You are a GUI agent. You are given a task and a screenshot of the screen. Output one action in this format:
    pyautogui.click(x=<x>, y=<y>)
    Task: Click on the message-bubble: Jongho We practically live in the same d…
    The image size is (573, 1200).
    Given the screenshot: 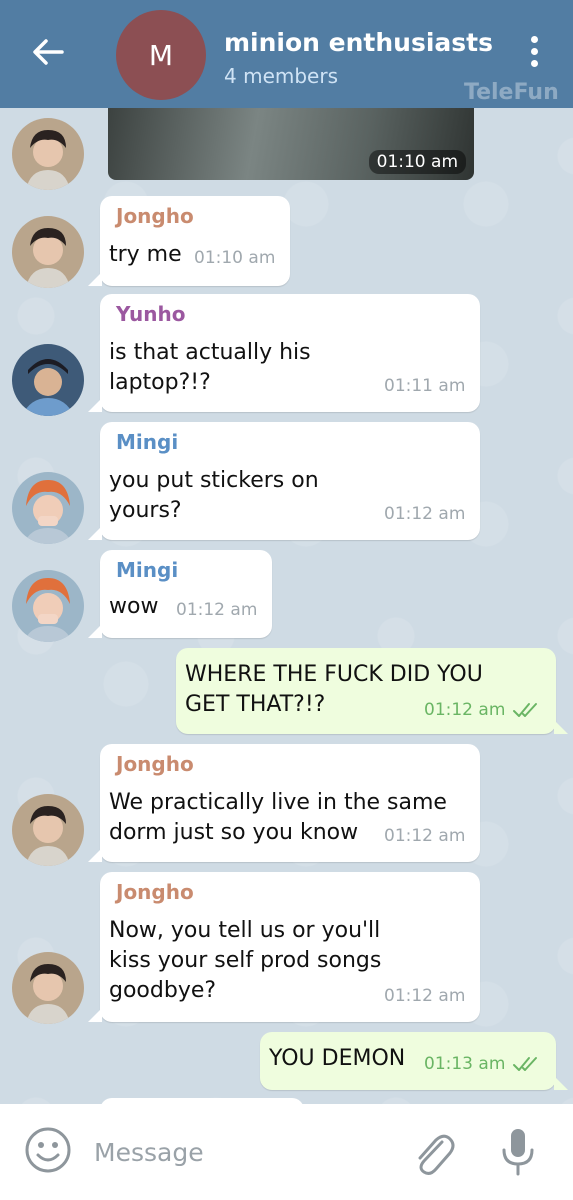 What is the action you would take?
    pyautogui.click(x=284, y=803)
    